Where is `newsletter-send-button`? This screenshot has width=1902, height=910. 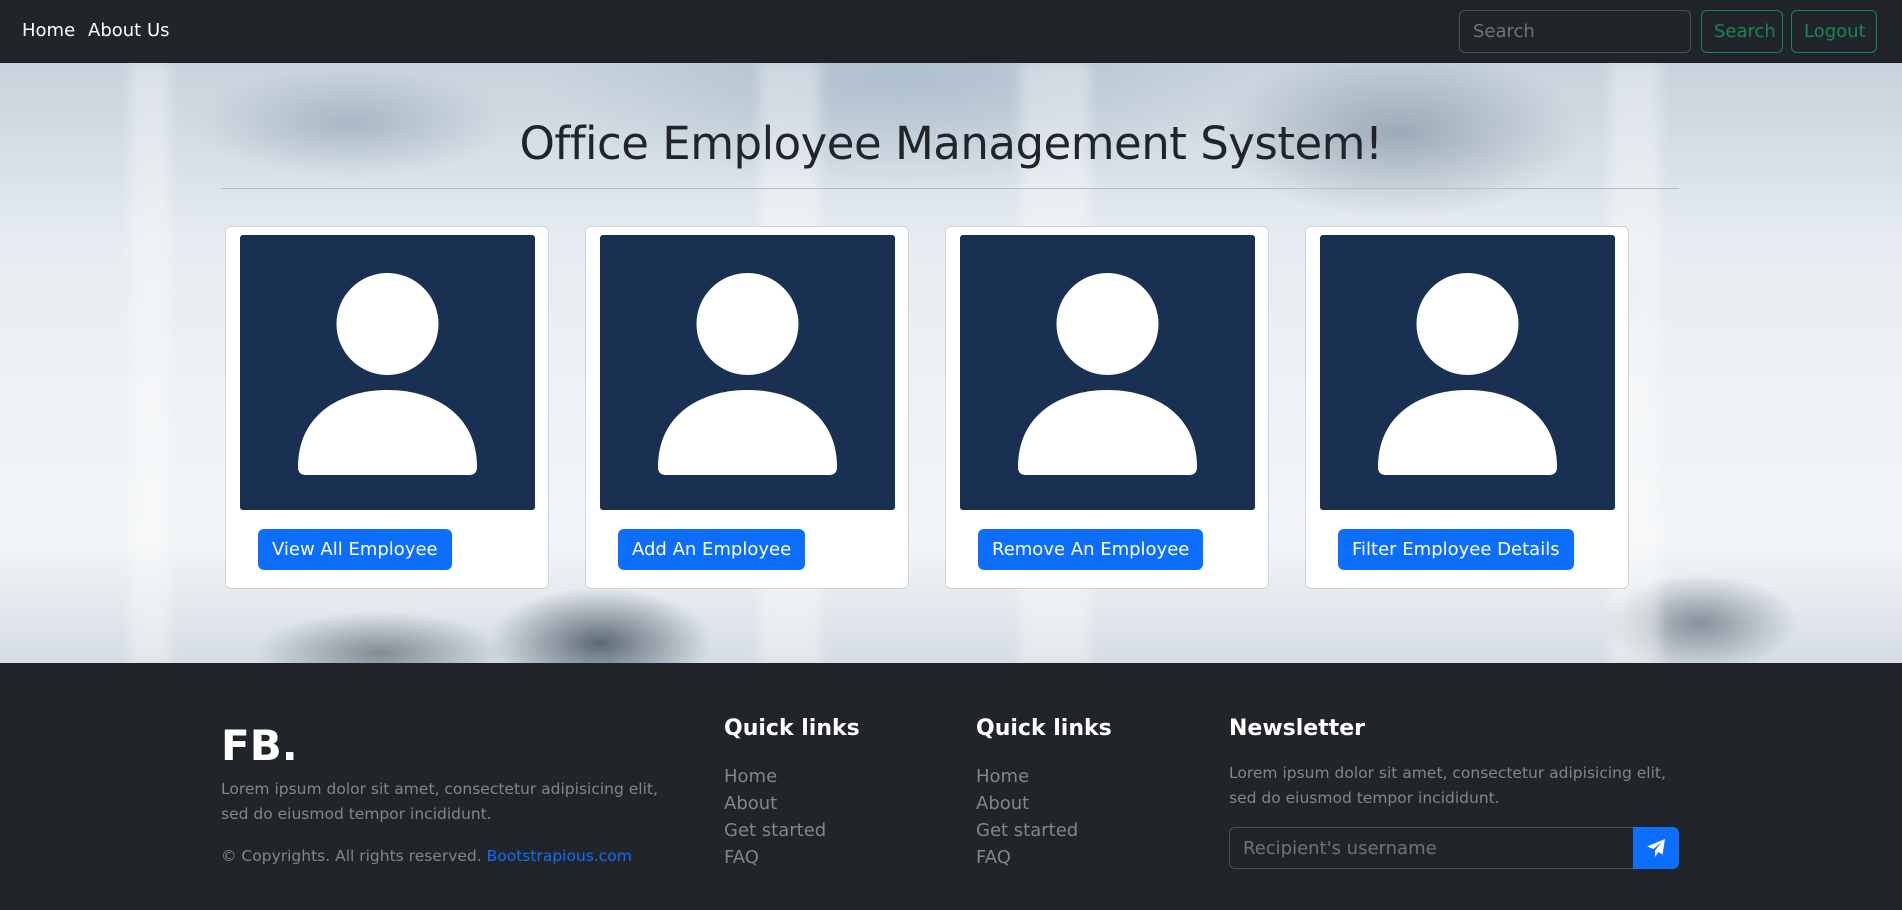
newsletter-send-button is located at coordinates (1656, 848).